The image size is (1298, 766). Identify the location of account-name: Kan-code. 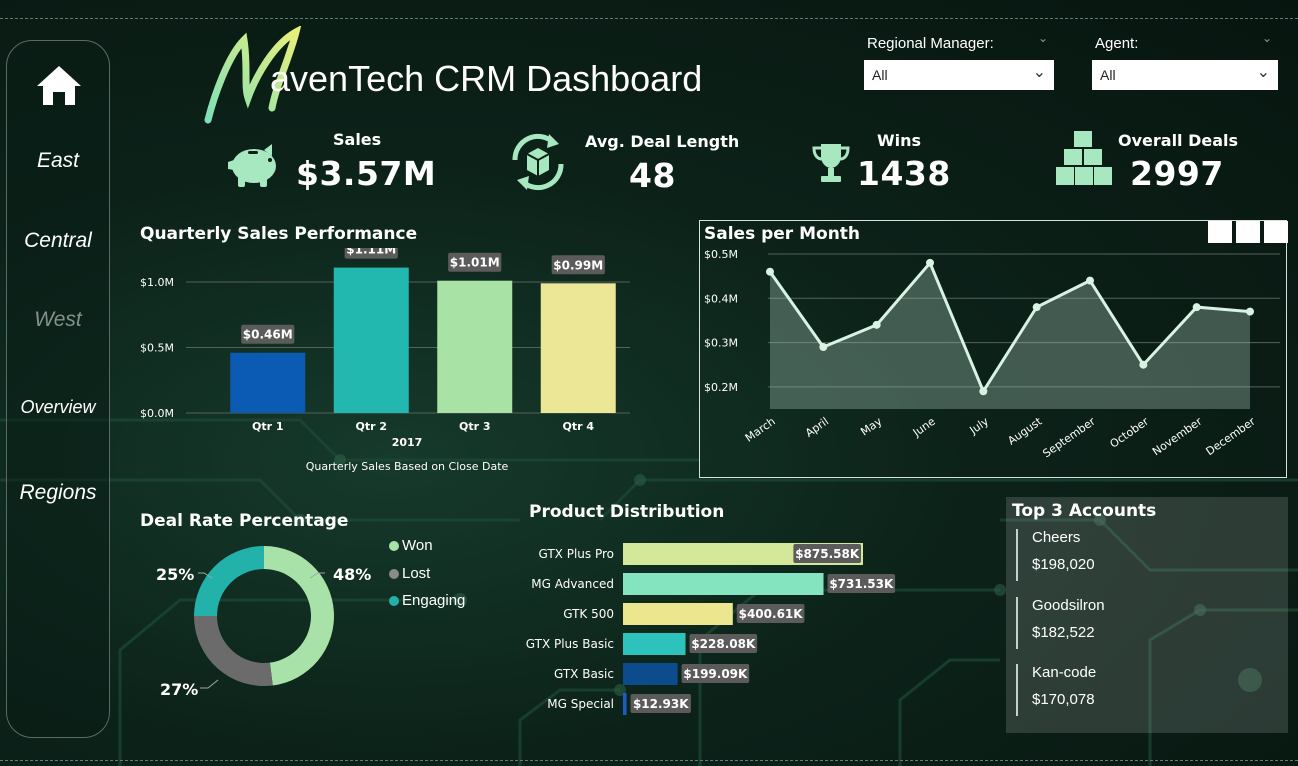
(1064, 672).